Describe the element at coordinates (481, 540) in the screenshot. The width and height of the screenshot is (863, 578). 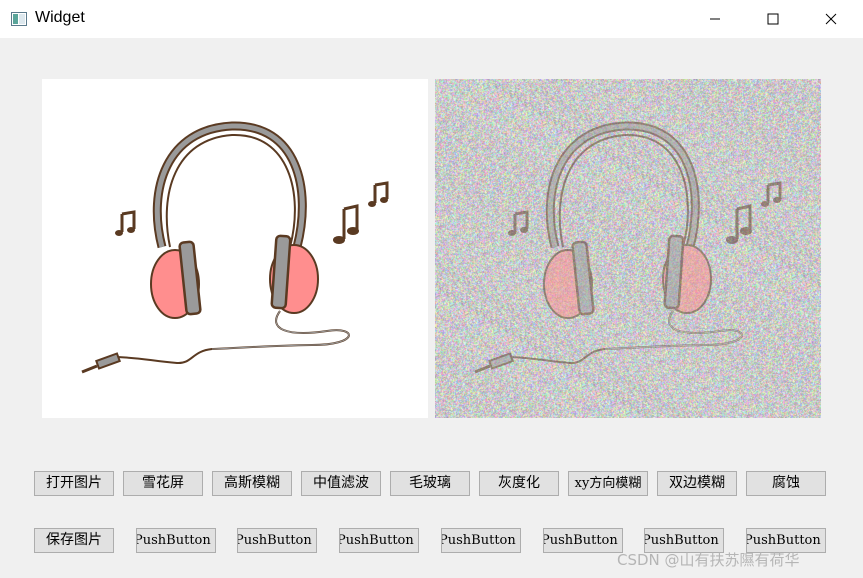
I see `push-button-4: PushButton` at that location.